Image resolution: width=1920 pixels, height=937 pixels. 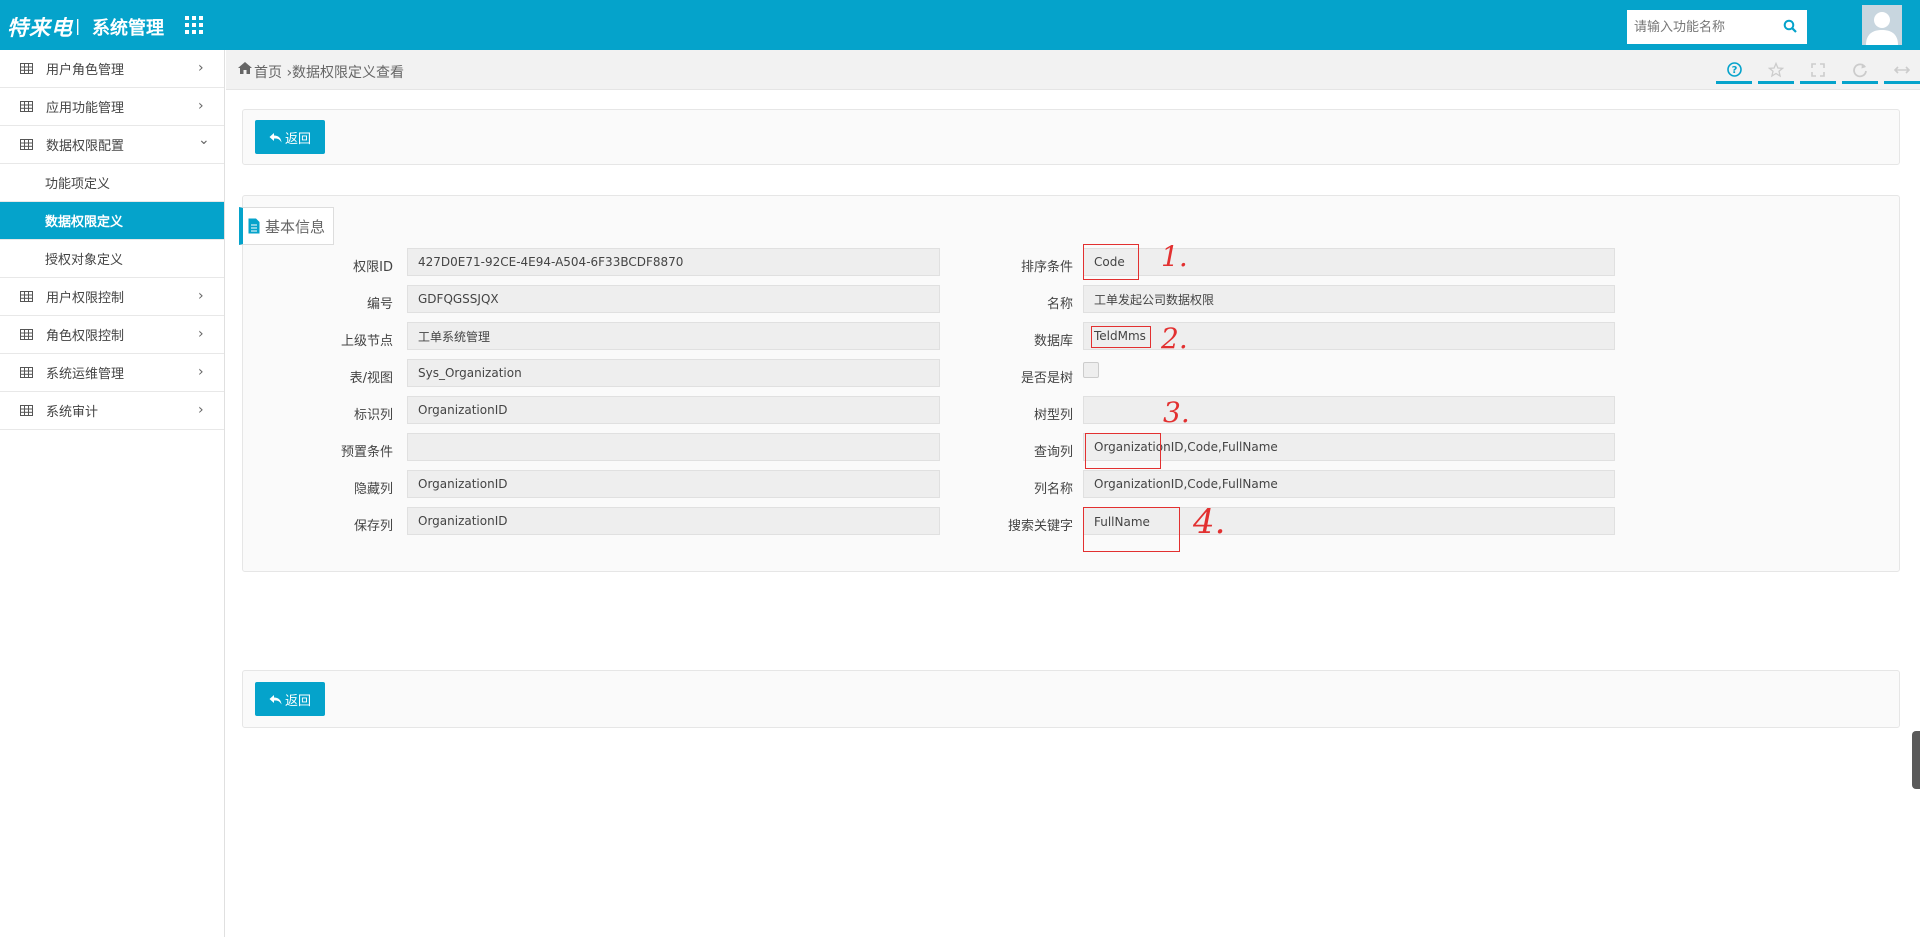 I want to click on field-save-column: OrganizationID, so click(x=673, y=521).